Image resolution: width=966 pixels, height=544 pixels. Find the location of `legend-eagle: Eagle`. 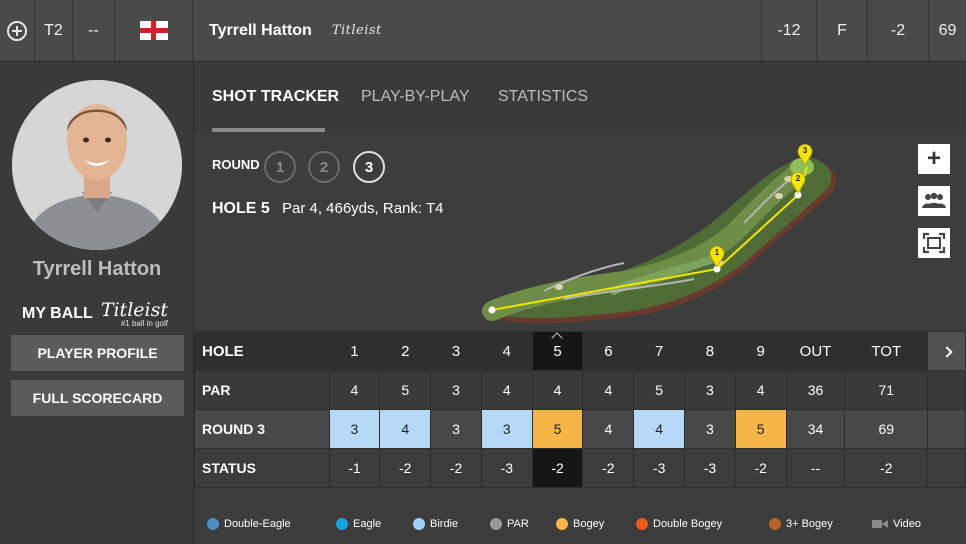

legend-eagle: Eagle is located at coordinates (358, 524).